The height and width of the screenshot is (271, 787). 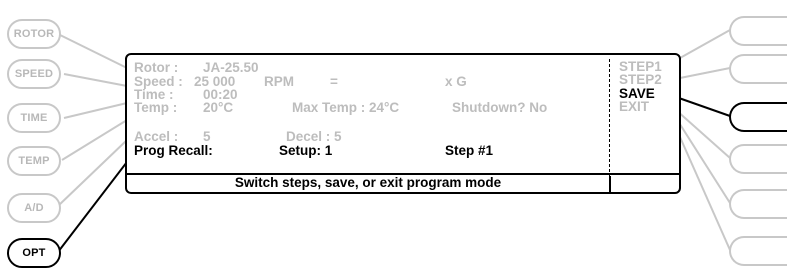 I want to click on setup-number: Setup: 1, so click(x=306, y=150).